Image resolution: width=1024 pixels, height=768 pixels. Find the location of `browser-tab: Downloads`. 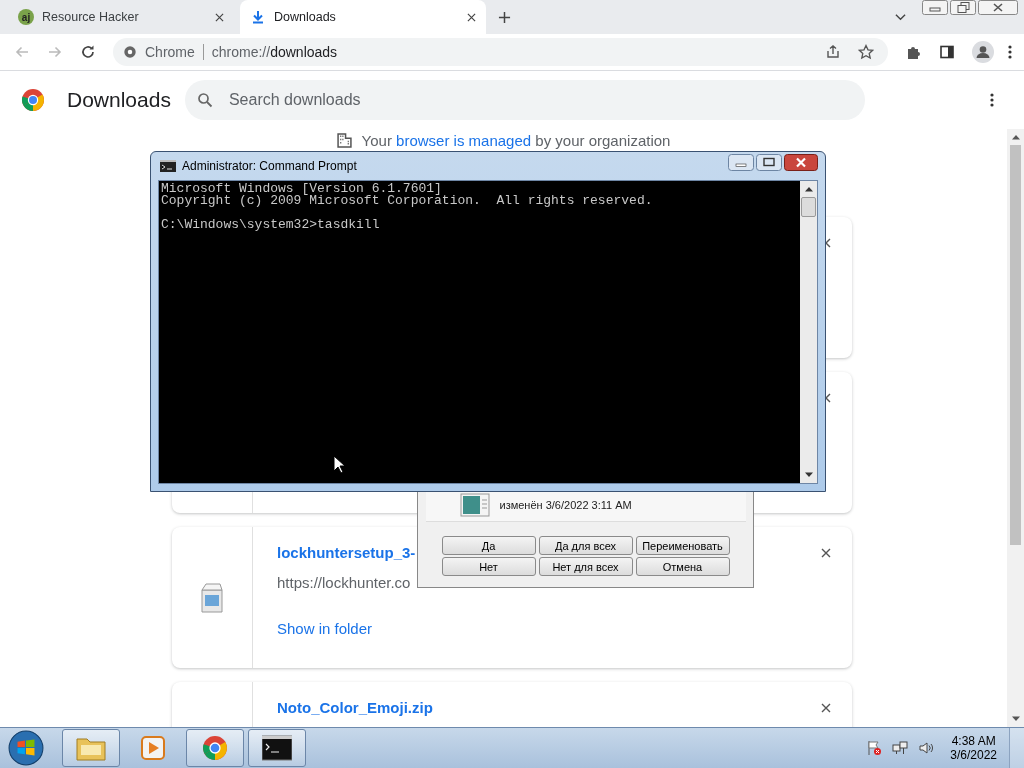

browser-tab: Downloads is located at coordinates (363, 17).